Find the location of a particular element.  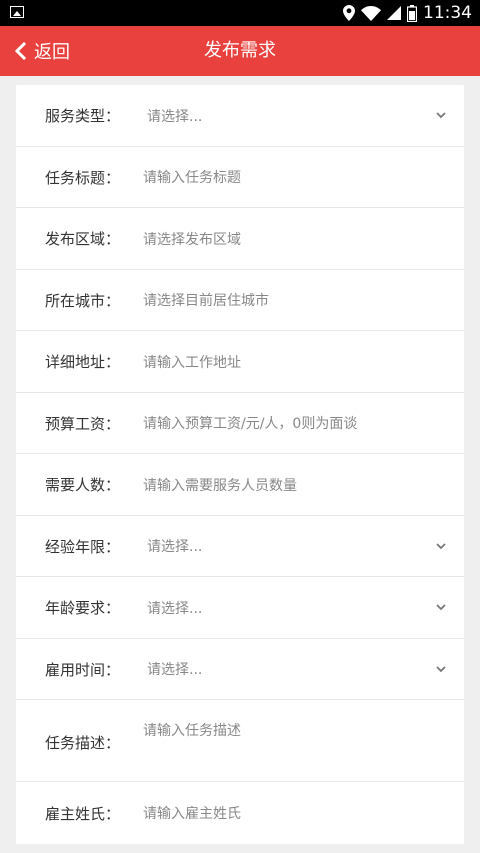

experience-label: 经验年限： is located at coordinates (83, 546).